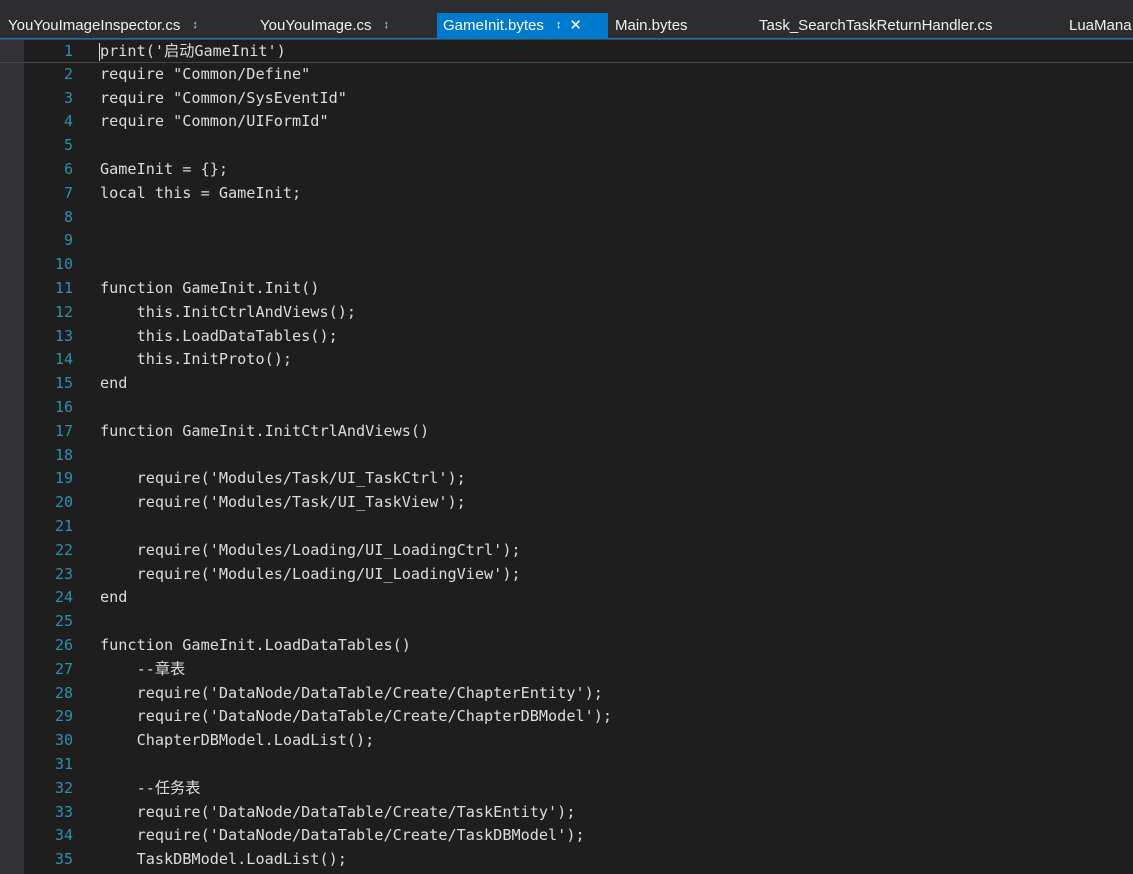  I want to click on tab-label: Task_SearchTaskReturnHandler.cs, so click(876, 25).